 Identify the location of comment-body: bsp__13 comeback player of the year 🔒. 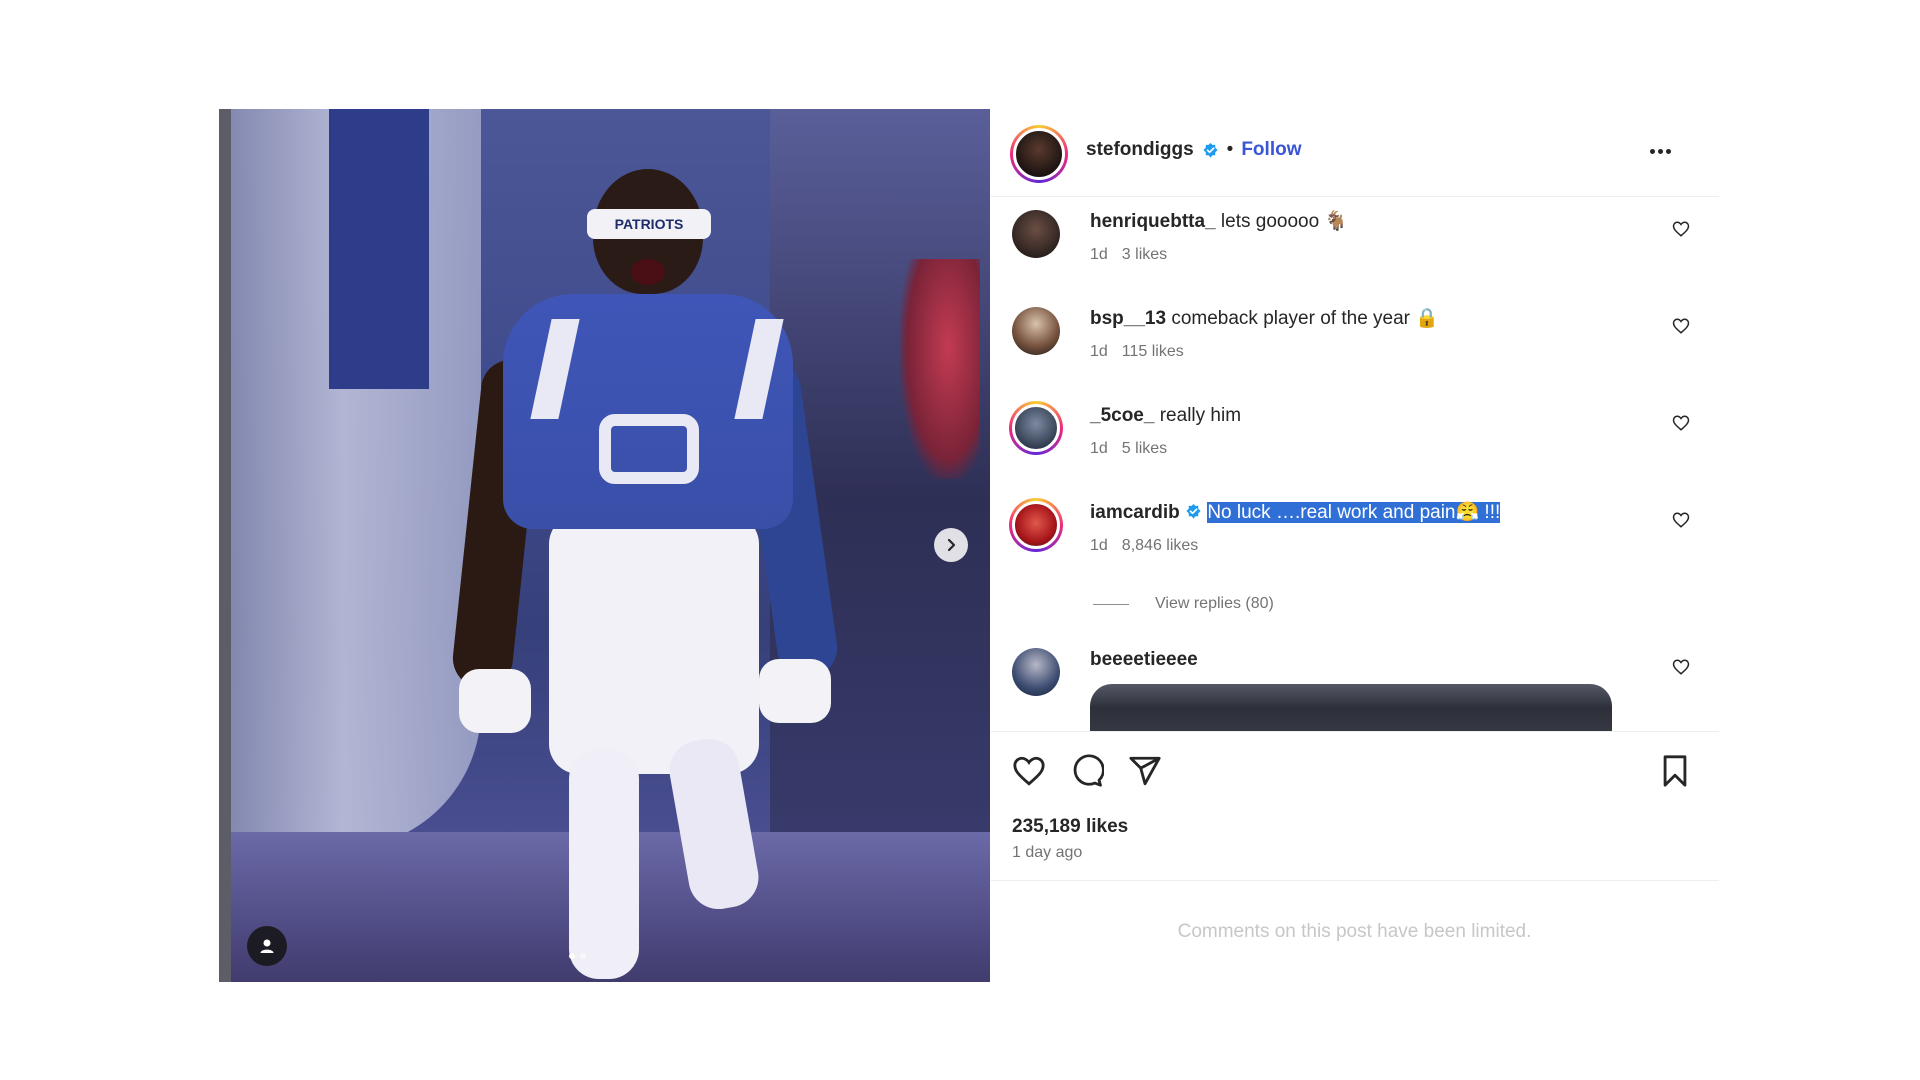
(1264, 319).